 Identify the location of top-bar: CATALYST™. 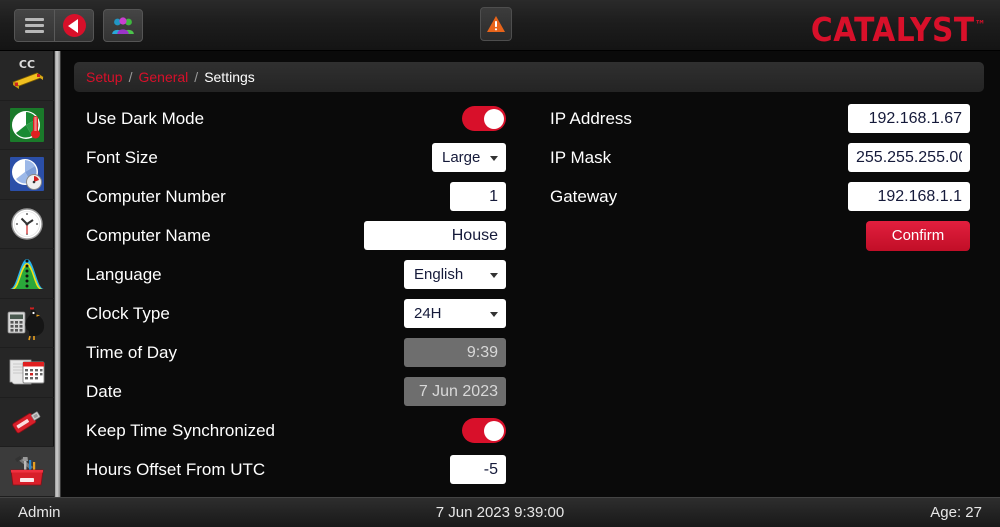
(500, 25).